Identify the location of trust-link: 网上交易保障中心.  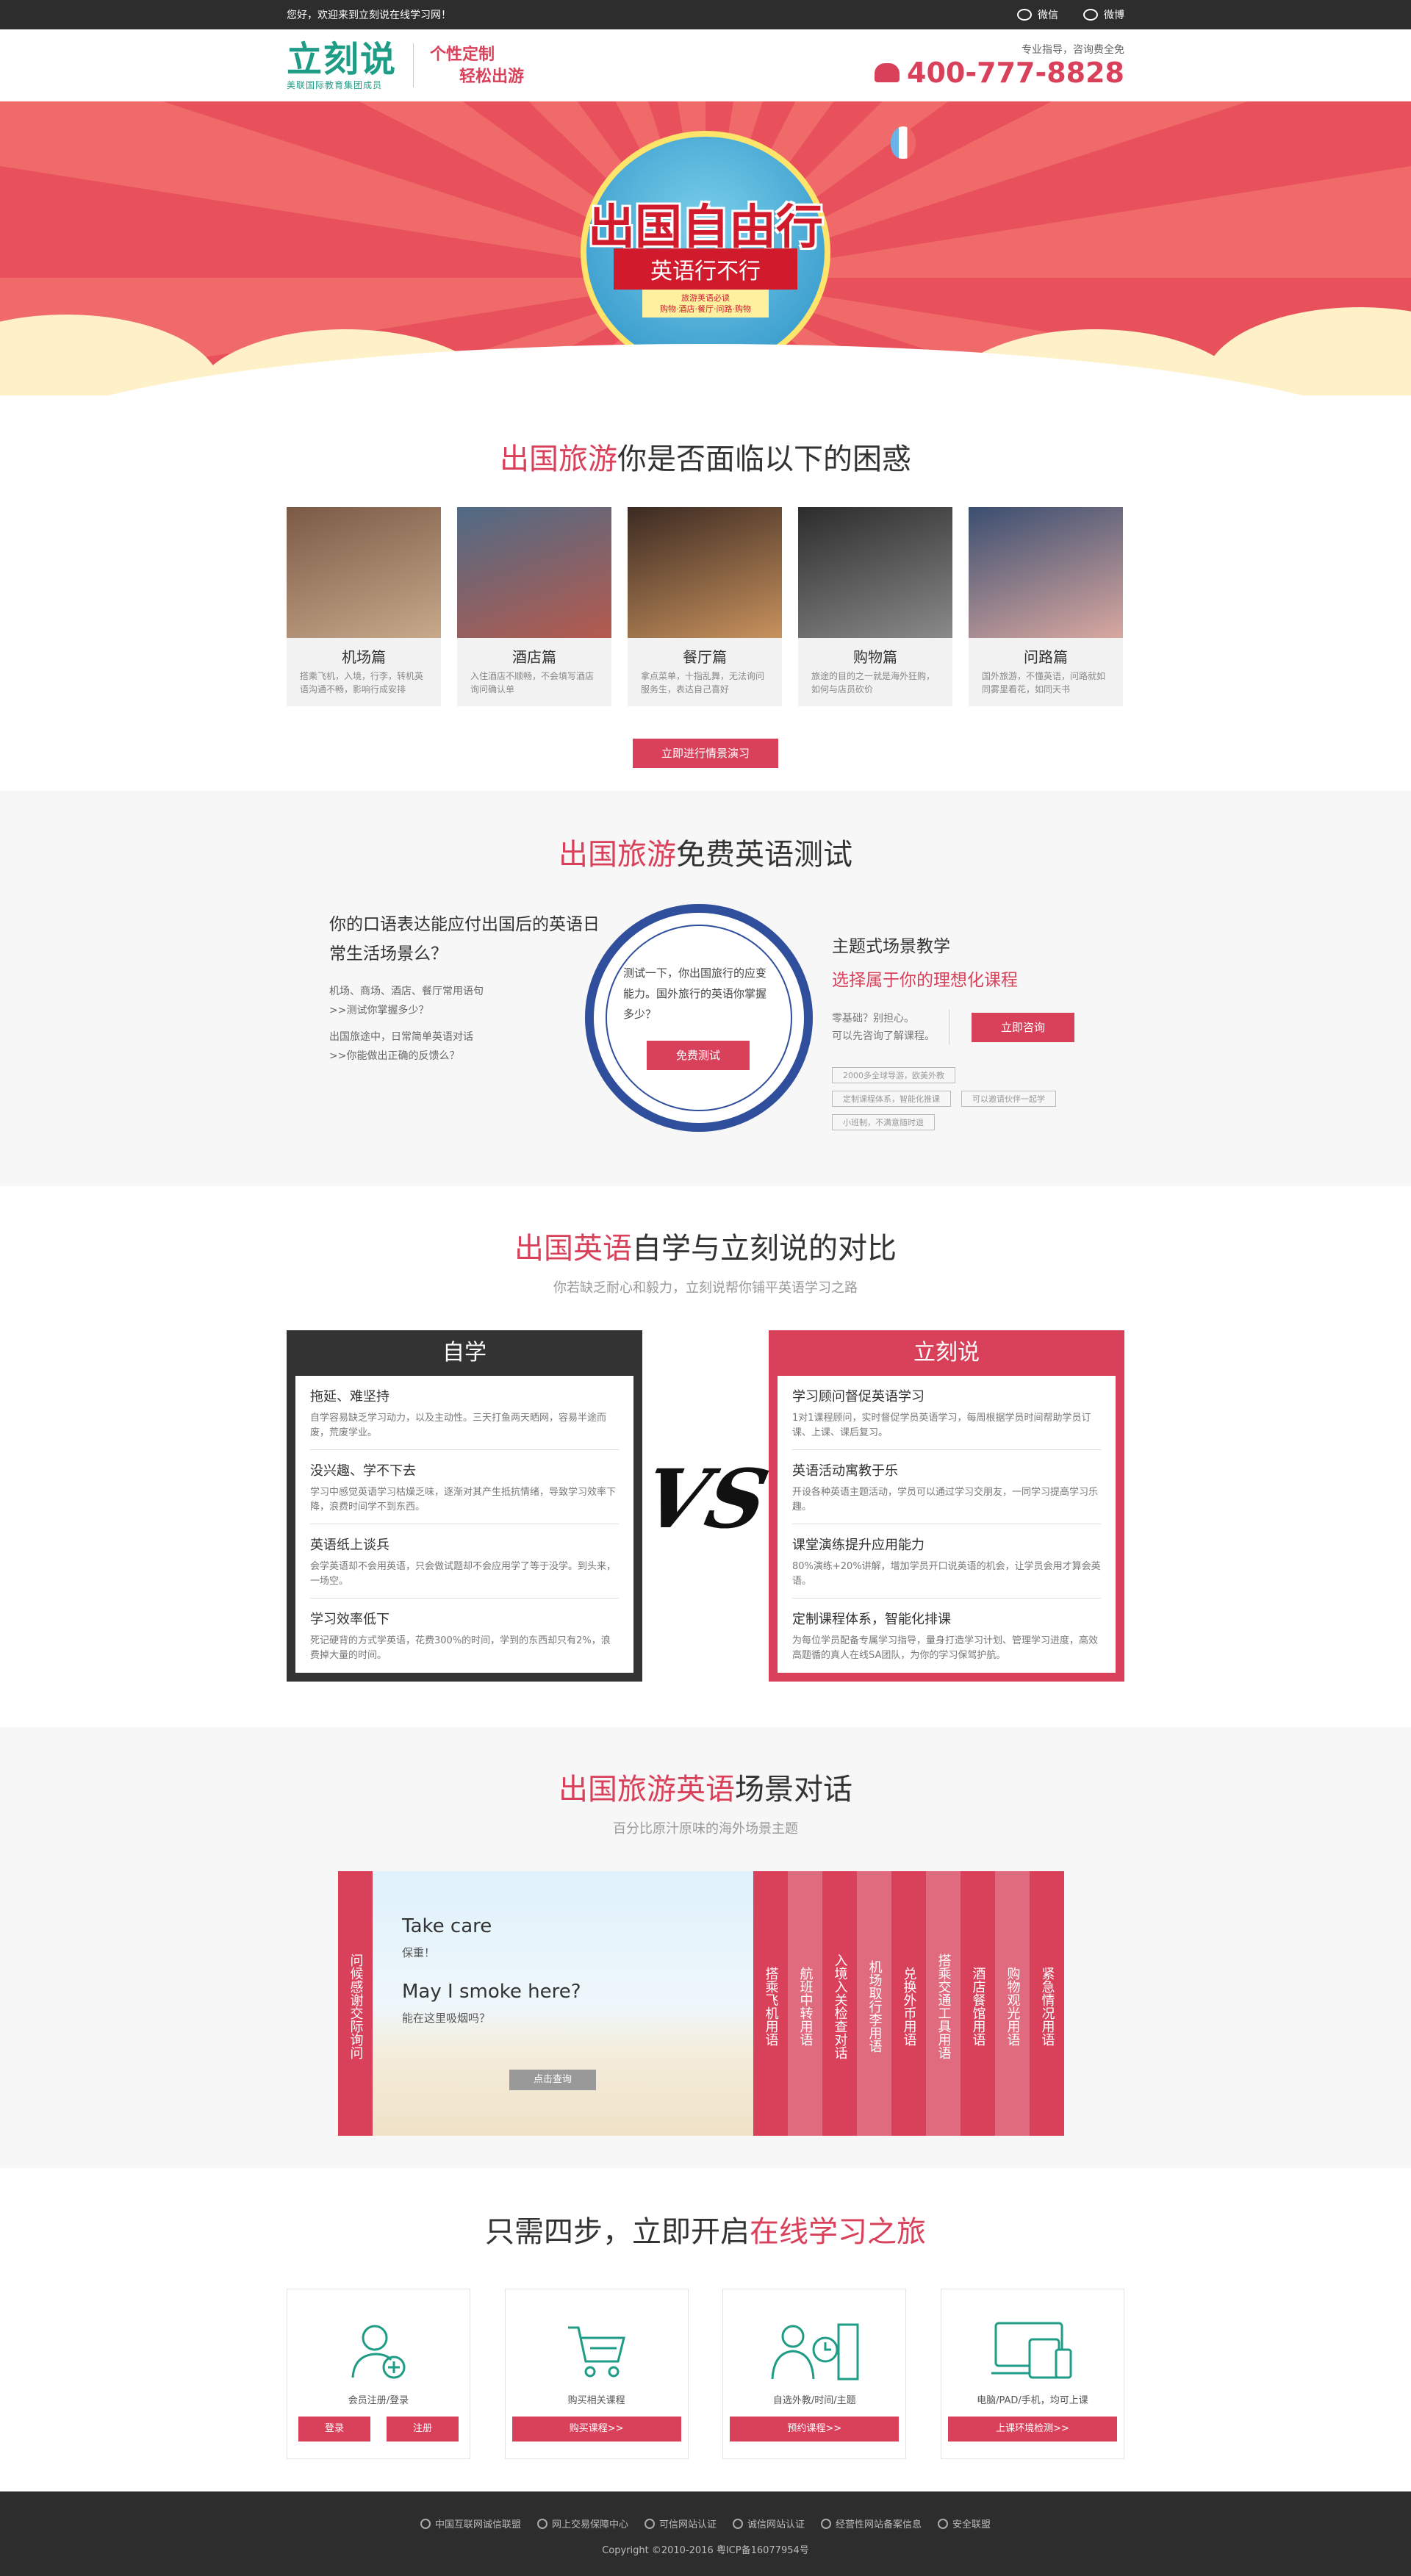
(582, 2523).